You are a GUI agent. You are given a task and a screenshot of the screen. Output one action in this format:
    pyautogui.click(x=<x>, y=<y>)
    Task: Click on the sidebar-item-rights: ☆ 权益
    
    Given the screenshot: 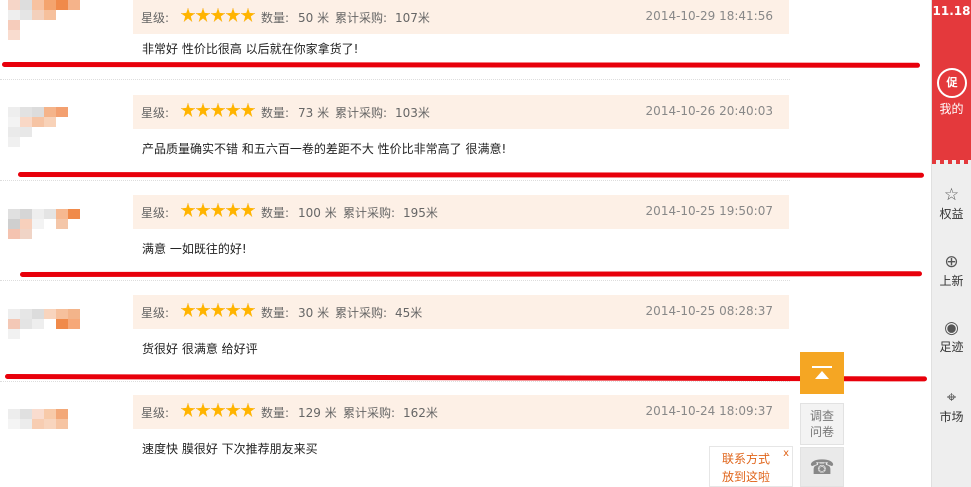 What is the action you would take?
    pyautogui.click(x=951, y=203)
    